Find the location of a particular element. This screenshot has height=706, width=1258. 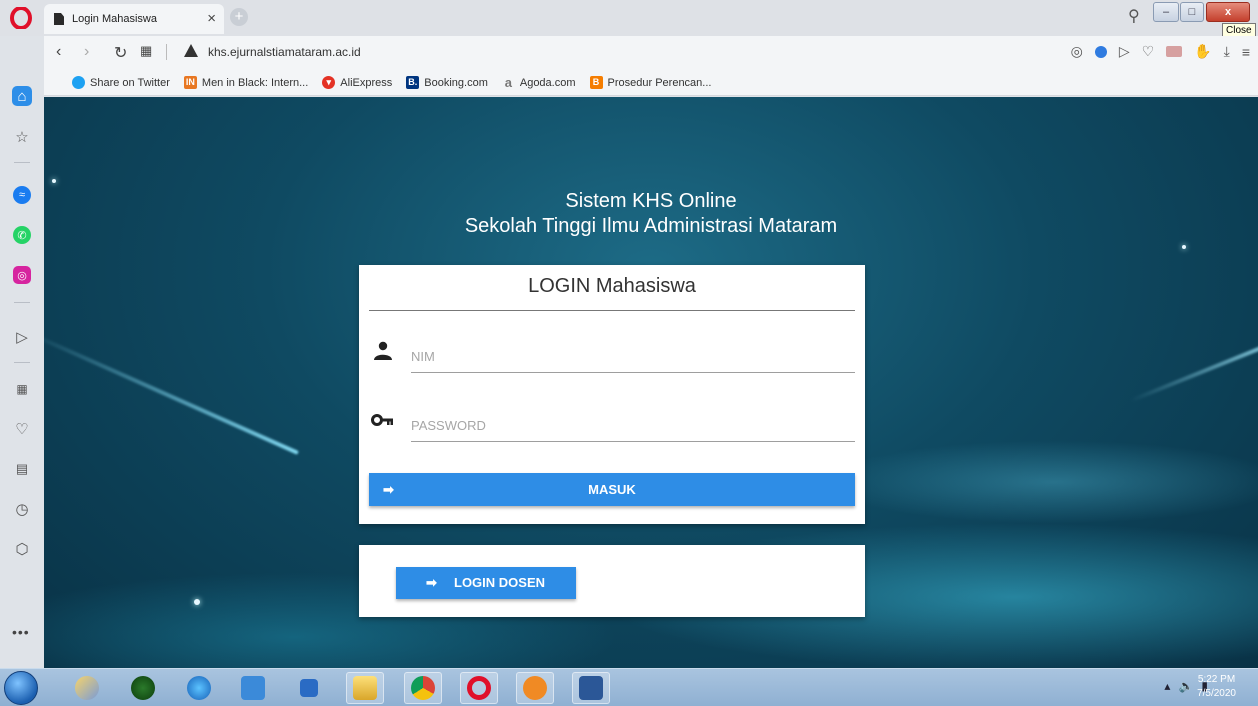

back-icon: ‹ is located at coordinates (58, 52).